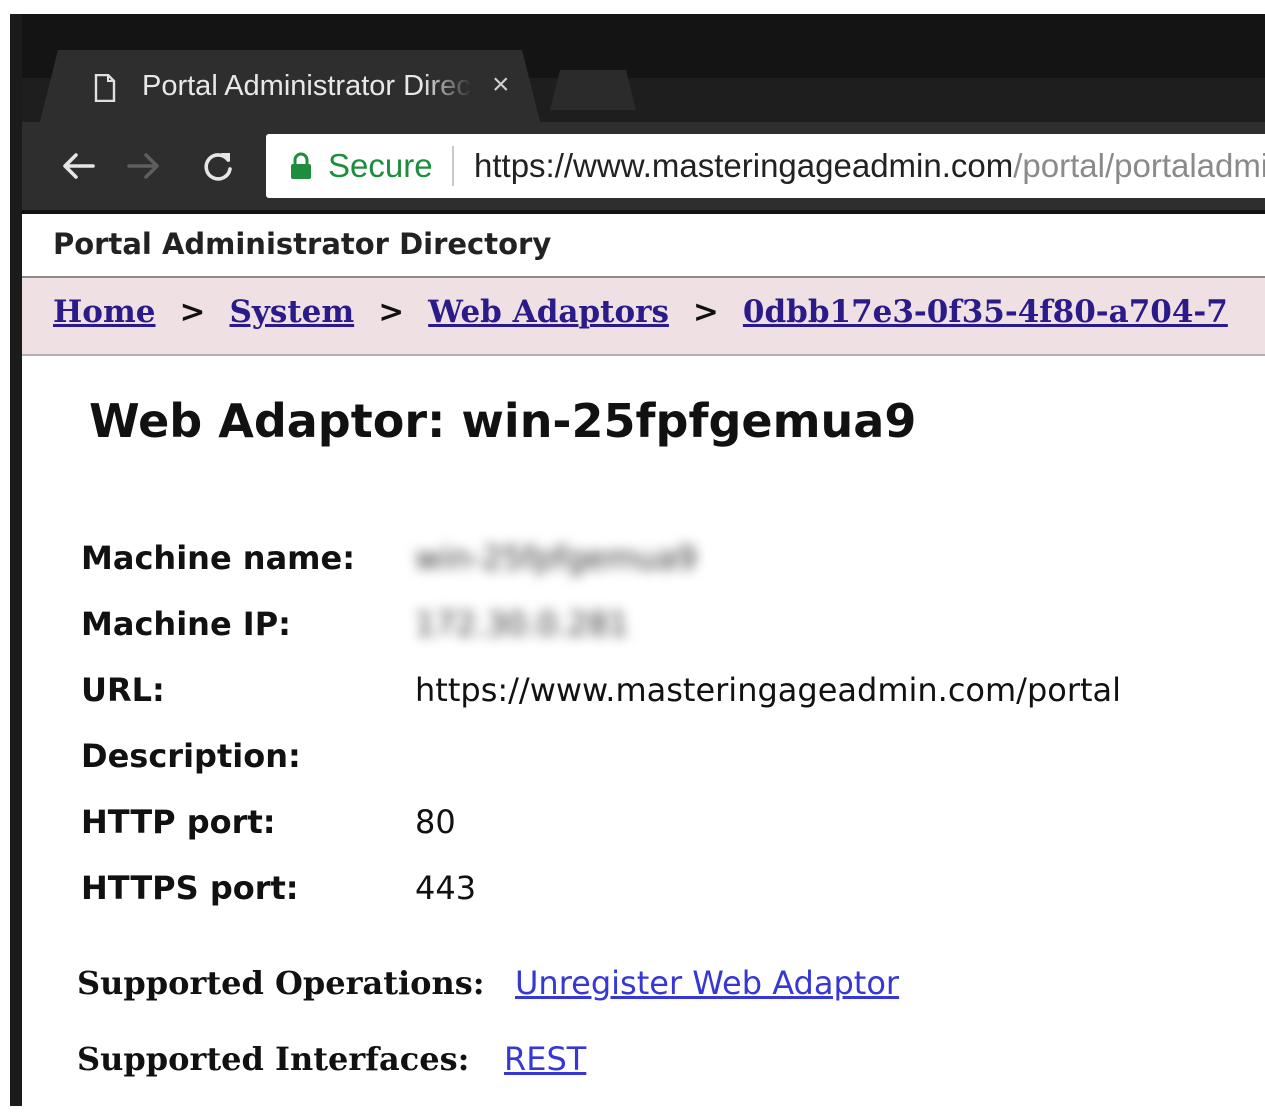 Image resolution: width=1265 pixels, height=1116 pixels. Describe the element at coordinates (105, 88) in the screenshot. I see `document-icon` at that location.